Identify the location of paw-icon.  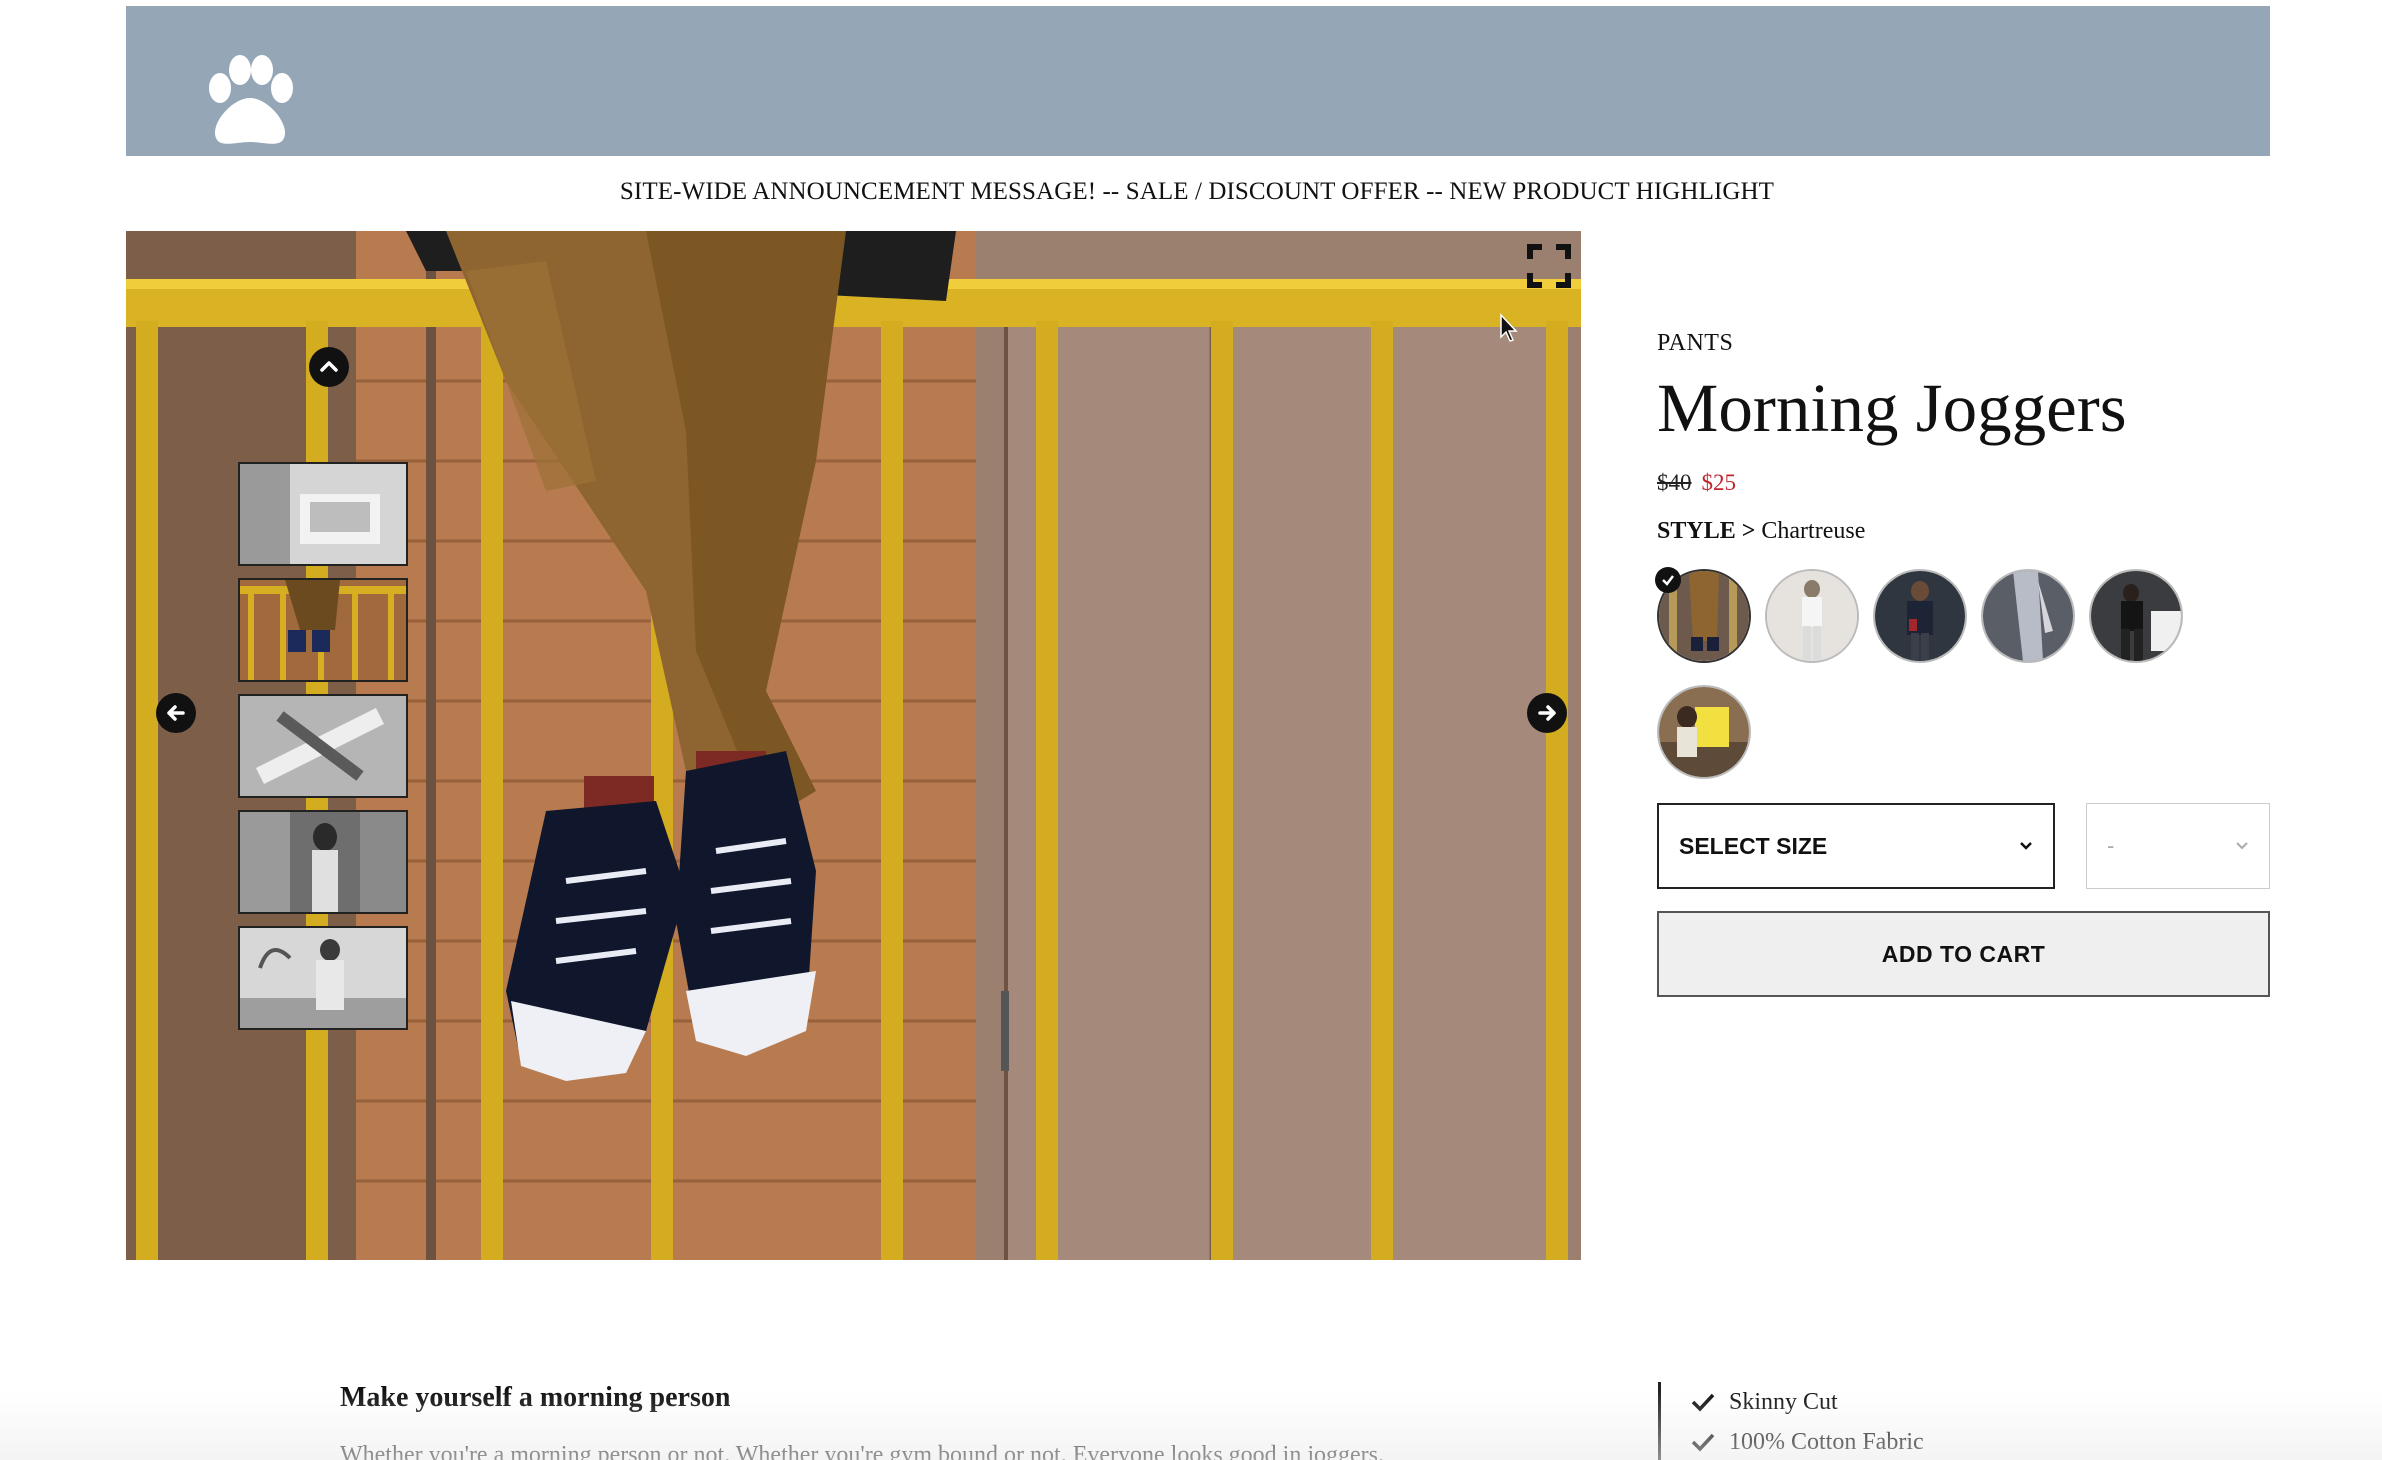
(250, 102).